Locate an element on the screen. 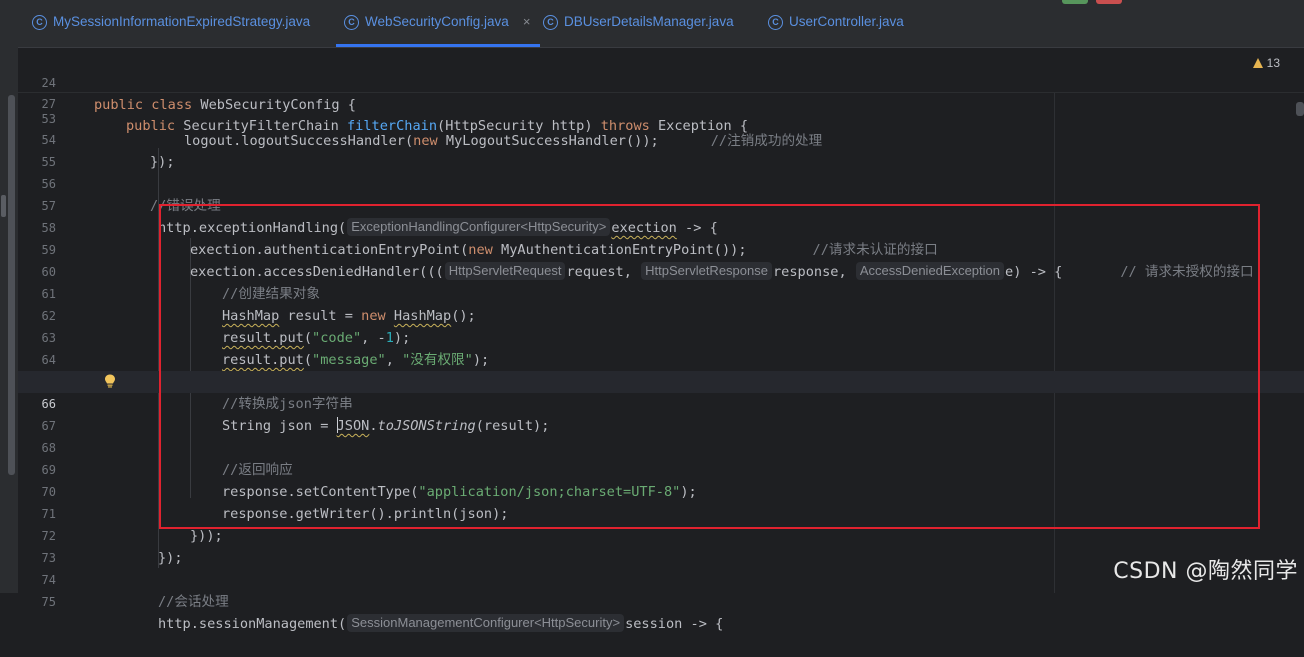 This screenshot has width=1304, height=657. tab-label: WebSecurityConfig.java is located at coordinates (437, 21).